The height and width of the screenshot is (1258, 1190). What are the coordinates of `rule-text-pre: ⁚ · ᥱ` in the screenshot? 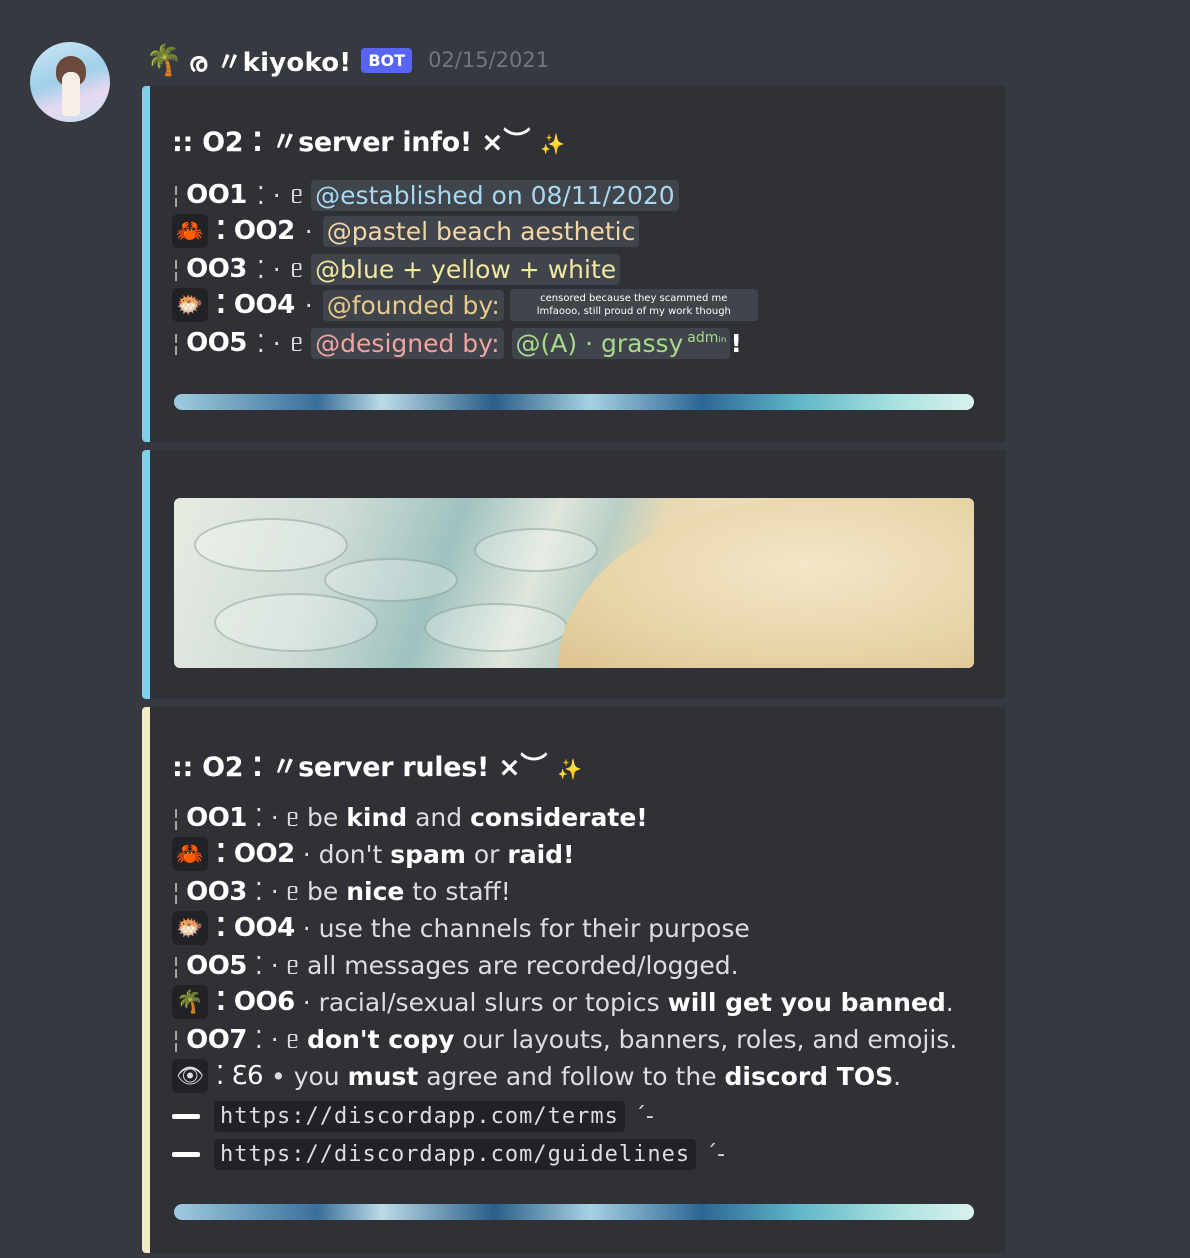 It's located at (281, 1039).